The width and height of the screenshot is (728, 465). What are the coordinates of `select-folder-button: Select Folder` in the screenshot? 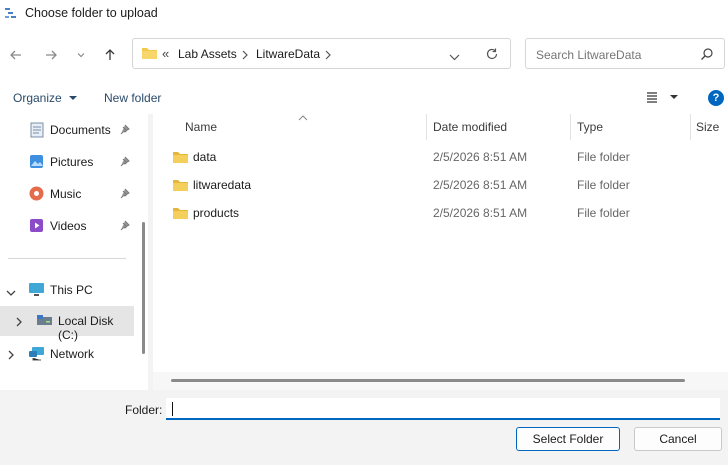 It's located at (568, 439).